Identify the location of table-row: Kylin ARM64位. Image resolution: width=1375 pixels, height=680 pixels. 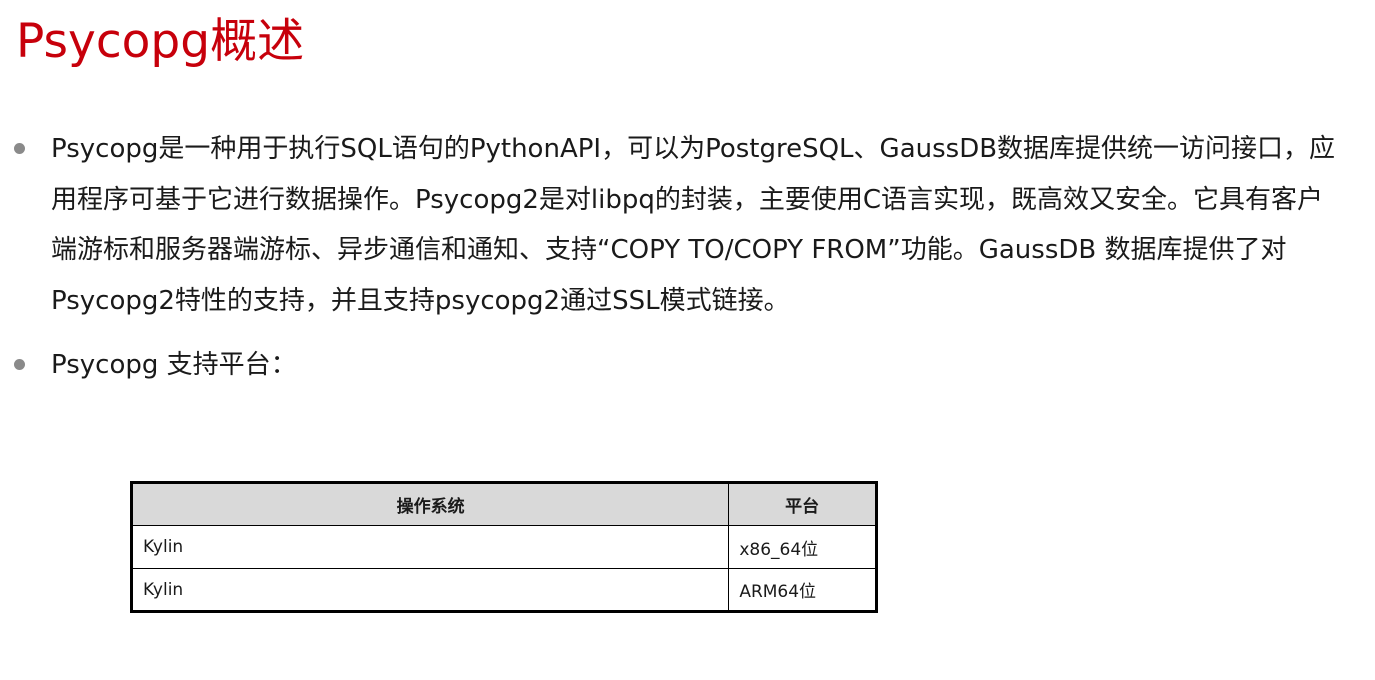
(503, 590).